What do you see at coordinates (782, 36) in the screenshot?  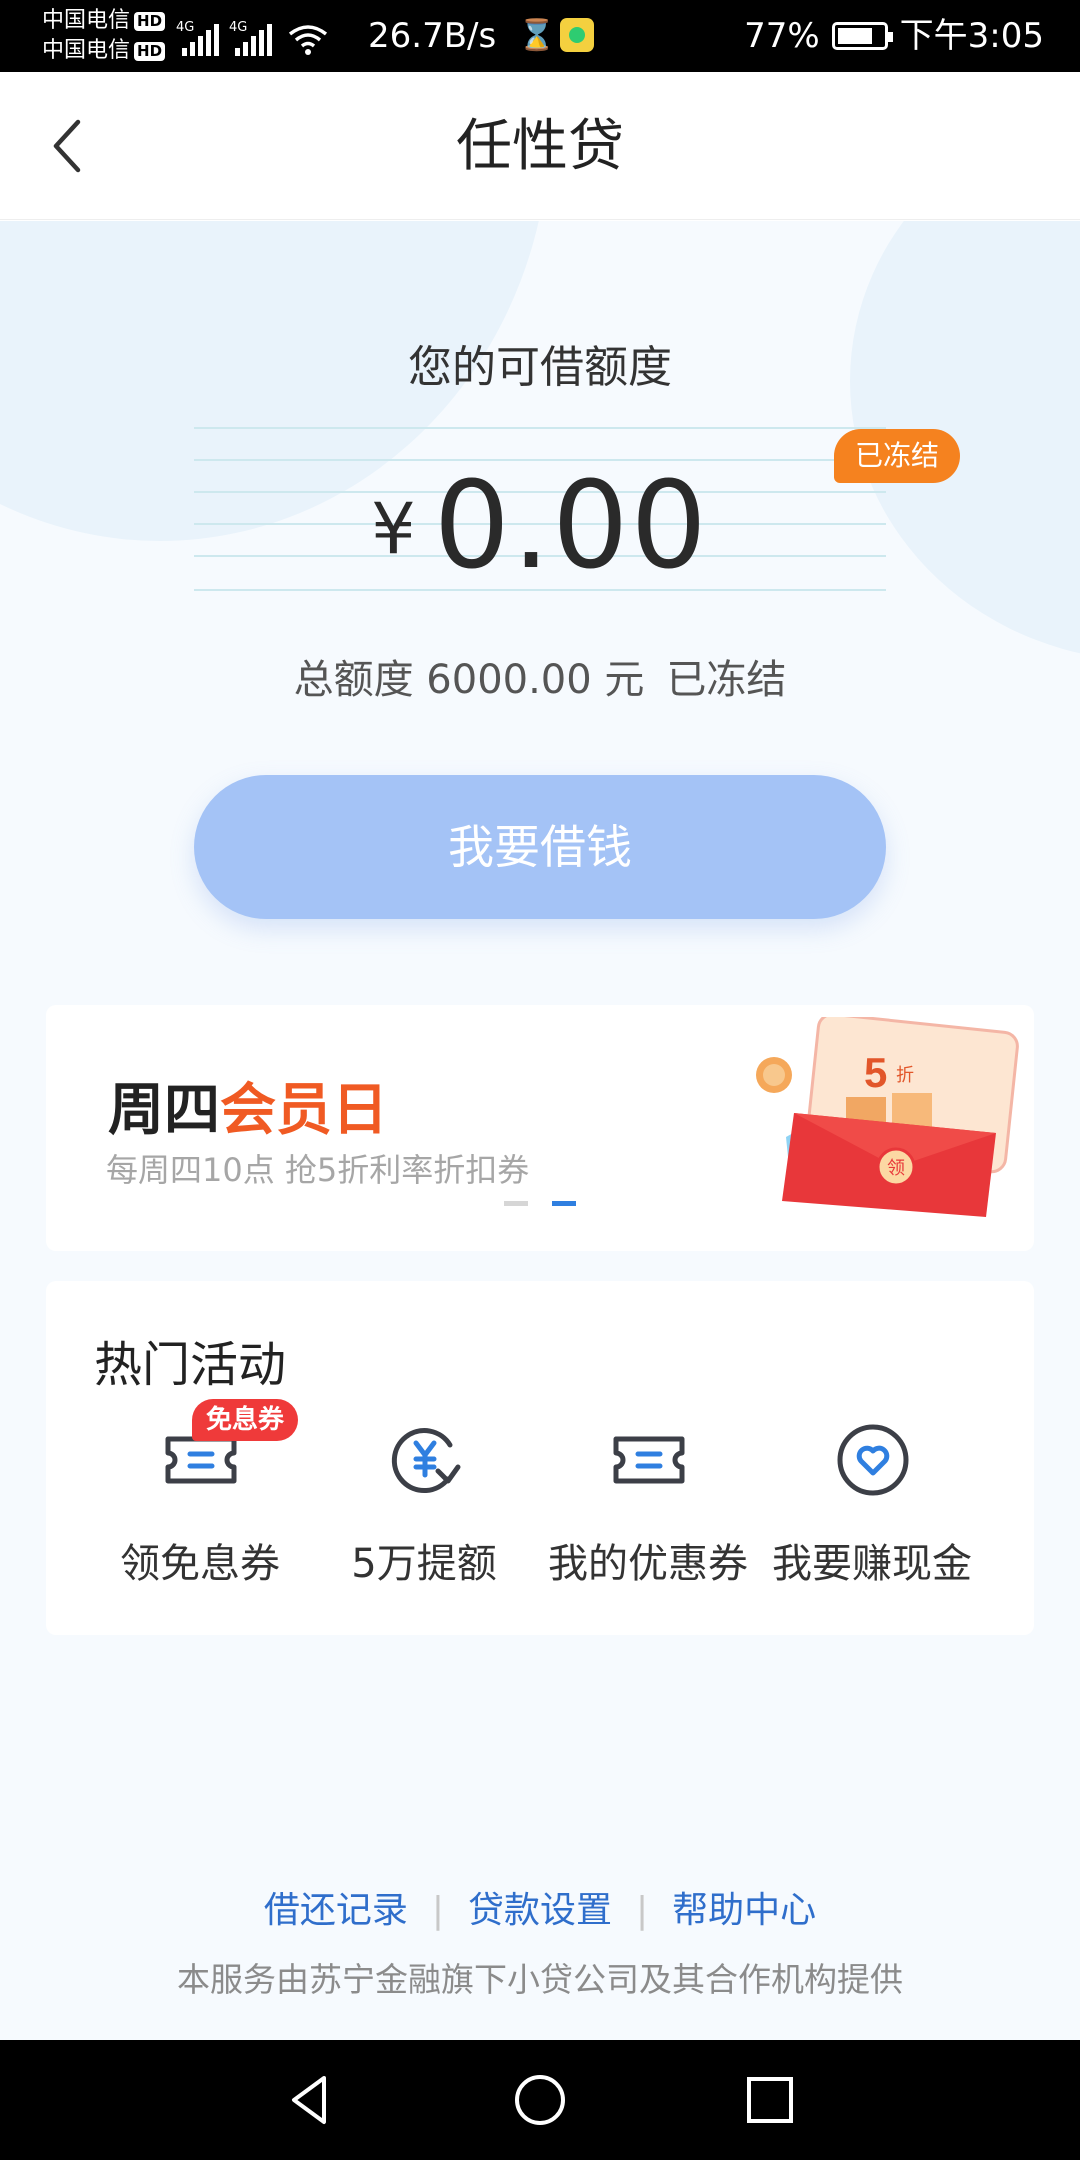 I see `battery-percent: 77%` at bounding box center [782, 36].